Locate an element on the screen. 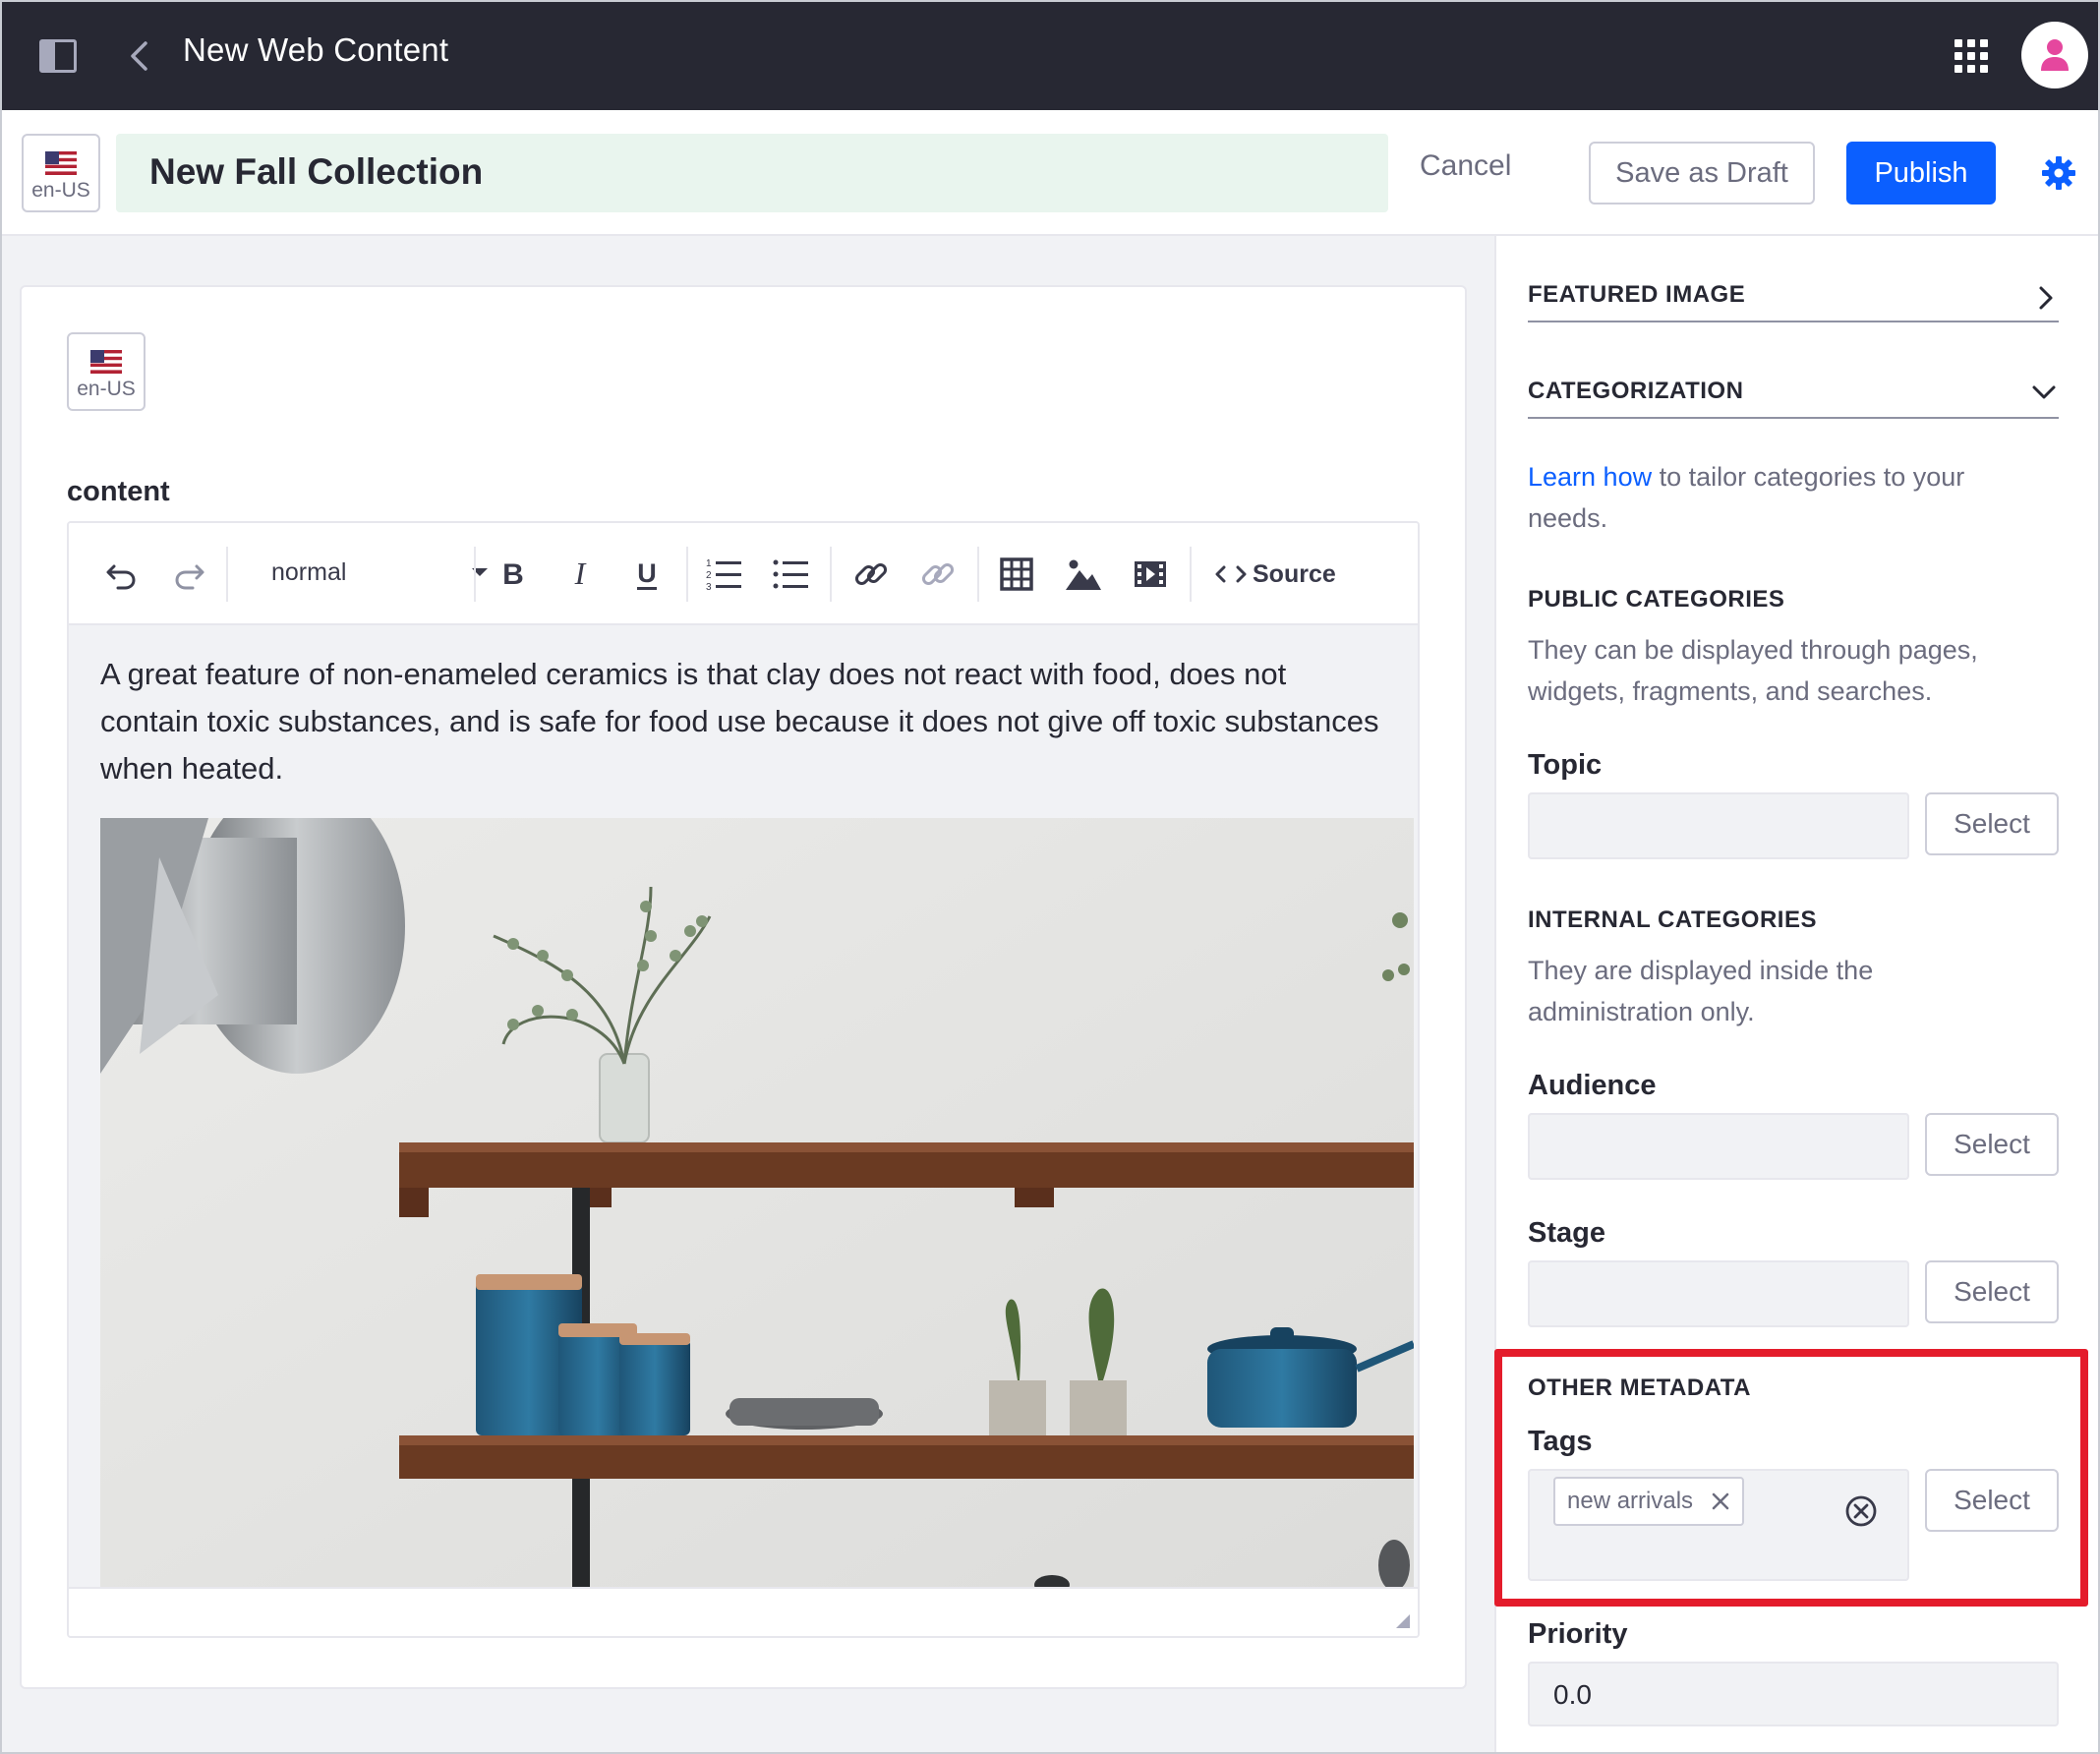  source-label: Source is located at coordinates (1294, 573).